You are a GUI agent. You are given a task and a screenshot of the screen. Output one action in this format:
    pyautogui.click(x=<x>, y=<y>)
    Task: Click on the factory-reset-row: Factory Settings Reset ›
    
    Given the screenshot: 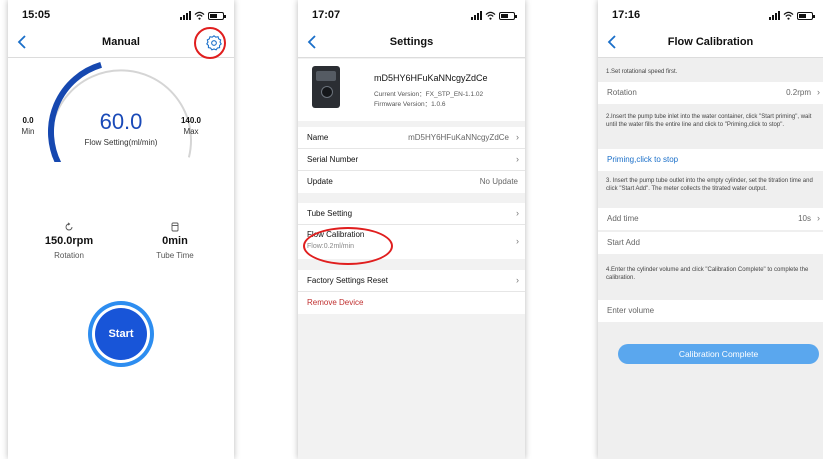 What is the action you would take?
    pyautogui.click(x=411, y=281)
    